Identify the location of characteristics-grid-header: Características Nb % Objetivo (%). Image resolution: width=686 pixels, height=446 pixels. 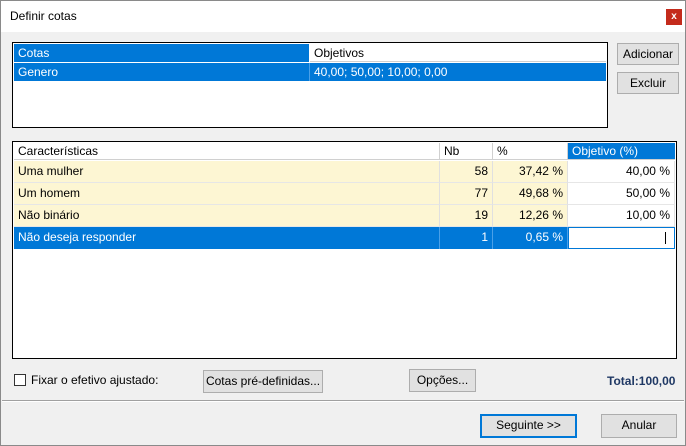
(344, 151).